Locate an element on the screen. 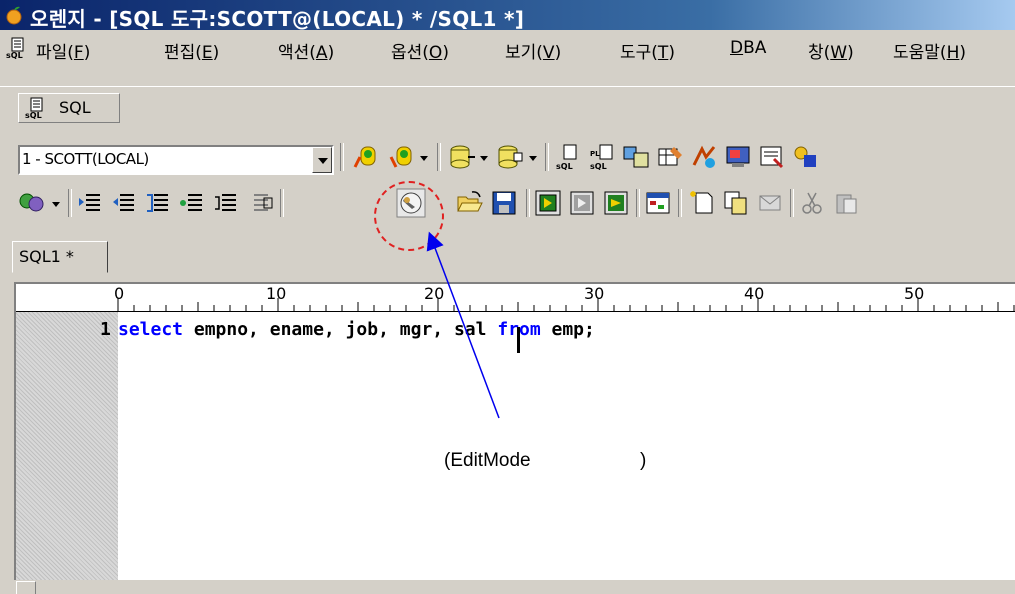  query-builder-icon is located at coordinates (704, 157).